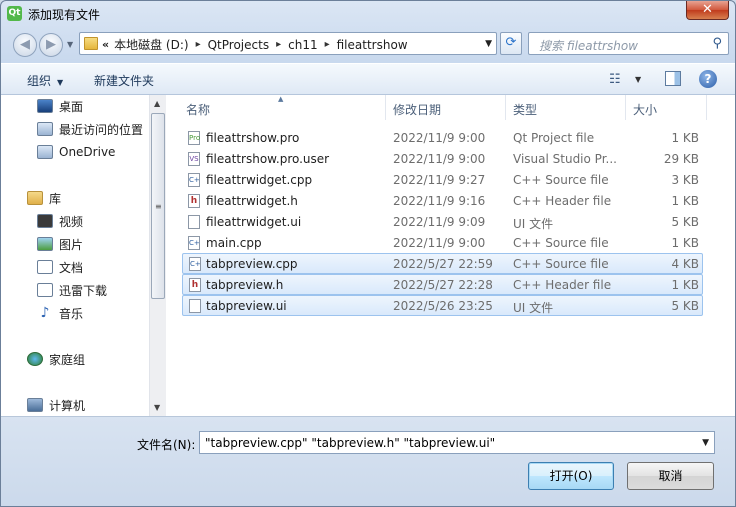  What do you see at coordinates (268, 159) in the screenshot?
I see `file-name: fileattrshow.pro.user` at bounding box center [268, 159].